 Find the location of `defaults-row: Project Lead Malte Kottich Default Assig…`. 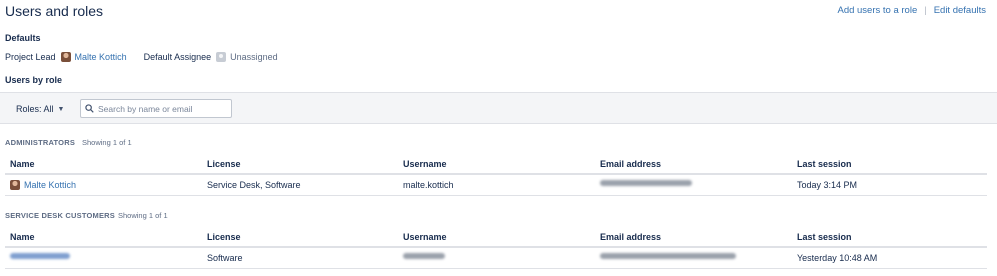

defaults-row: Project Lead Malte Kottich Default Assig… is located at coordinates (141, 57).